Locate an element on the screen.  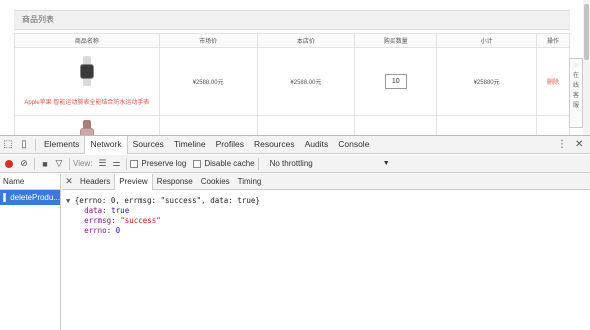
shop-price-cell: ¥2588.00元 is located at coordinates (306, 81).